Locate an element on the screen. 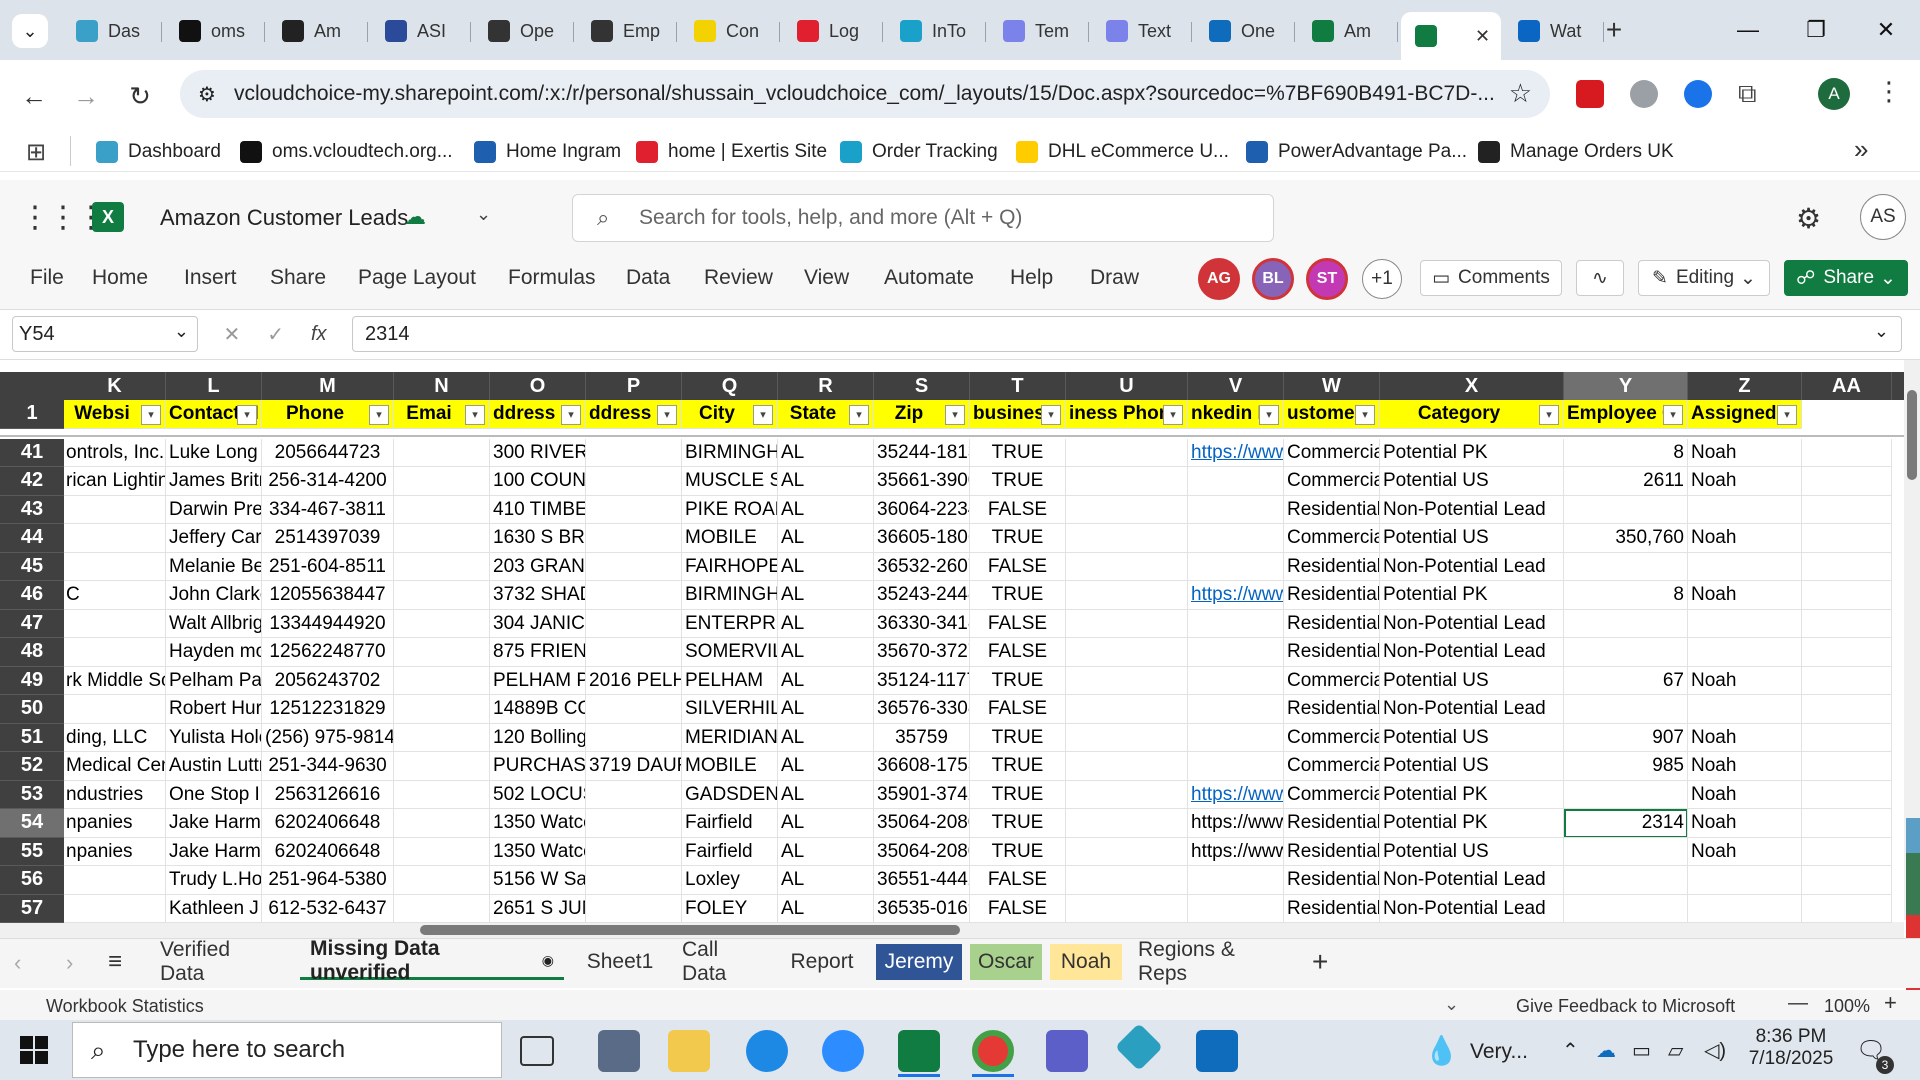 This screenshot has width=1920, height=1080. grid-cell-AA57 is located at coordinates (1847, 908).